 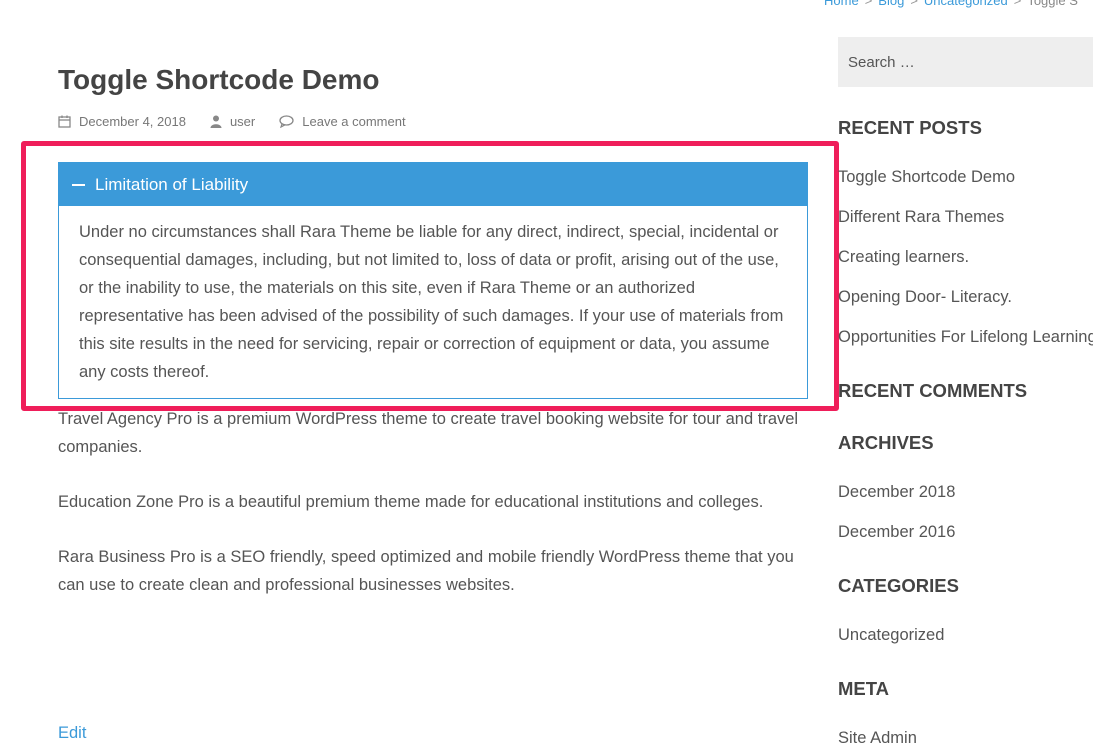 I want to click on post-meta: December 4, 2018 user Leave a comment, so click(x=244, y=121).